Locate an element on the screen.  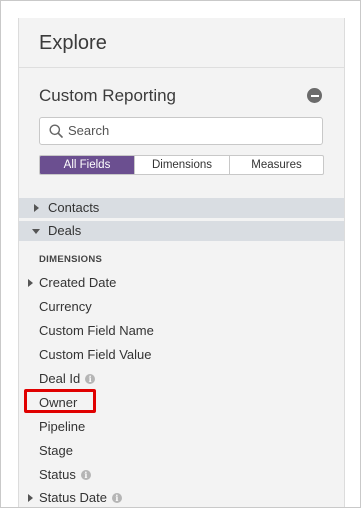
field-label: Deal Id is located at coordinates (60, 378).